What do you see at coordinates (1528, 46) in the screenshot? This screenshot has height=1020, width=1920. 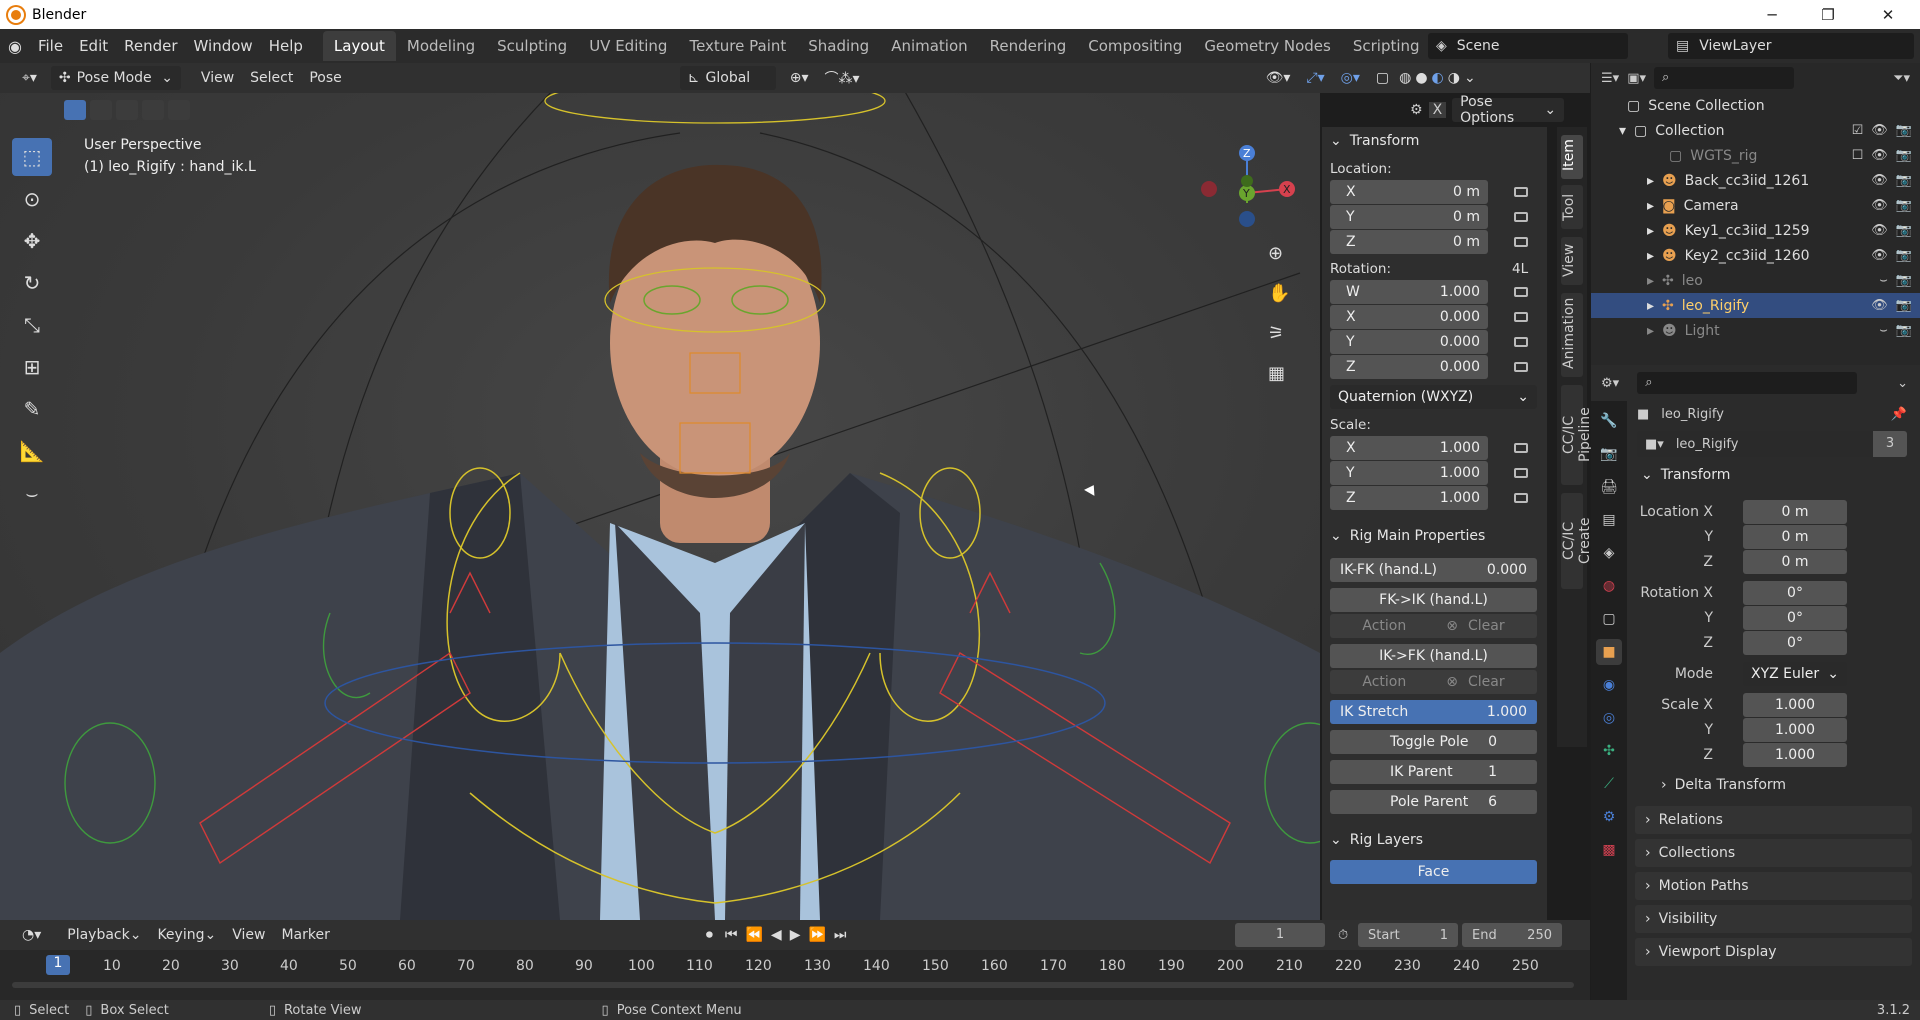 I see `scene-selector: ◈ Scene` at bounding box center [1528, 46].